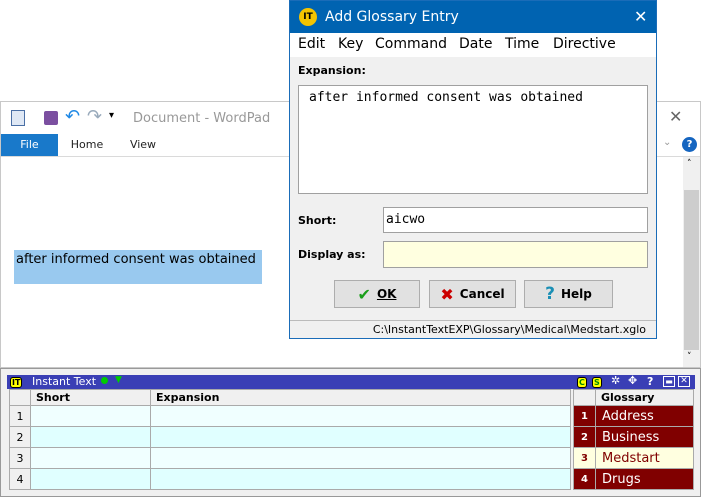 Image resolution: width=701 pixels, height=497 pixels. Describe the element at coordinates (351, 381) in the screenshot. I see `instant-text-title-bar: IT Instant Text ▼ C S ✲ ✥ ? ▬ ✕` at that location.